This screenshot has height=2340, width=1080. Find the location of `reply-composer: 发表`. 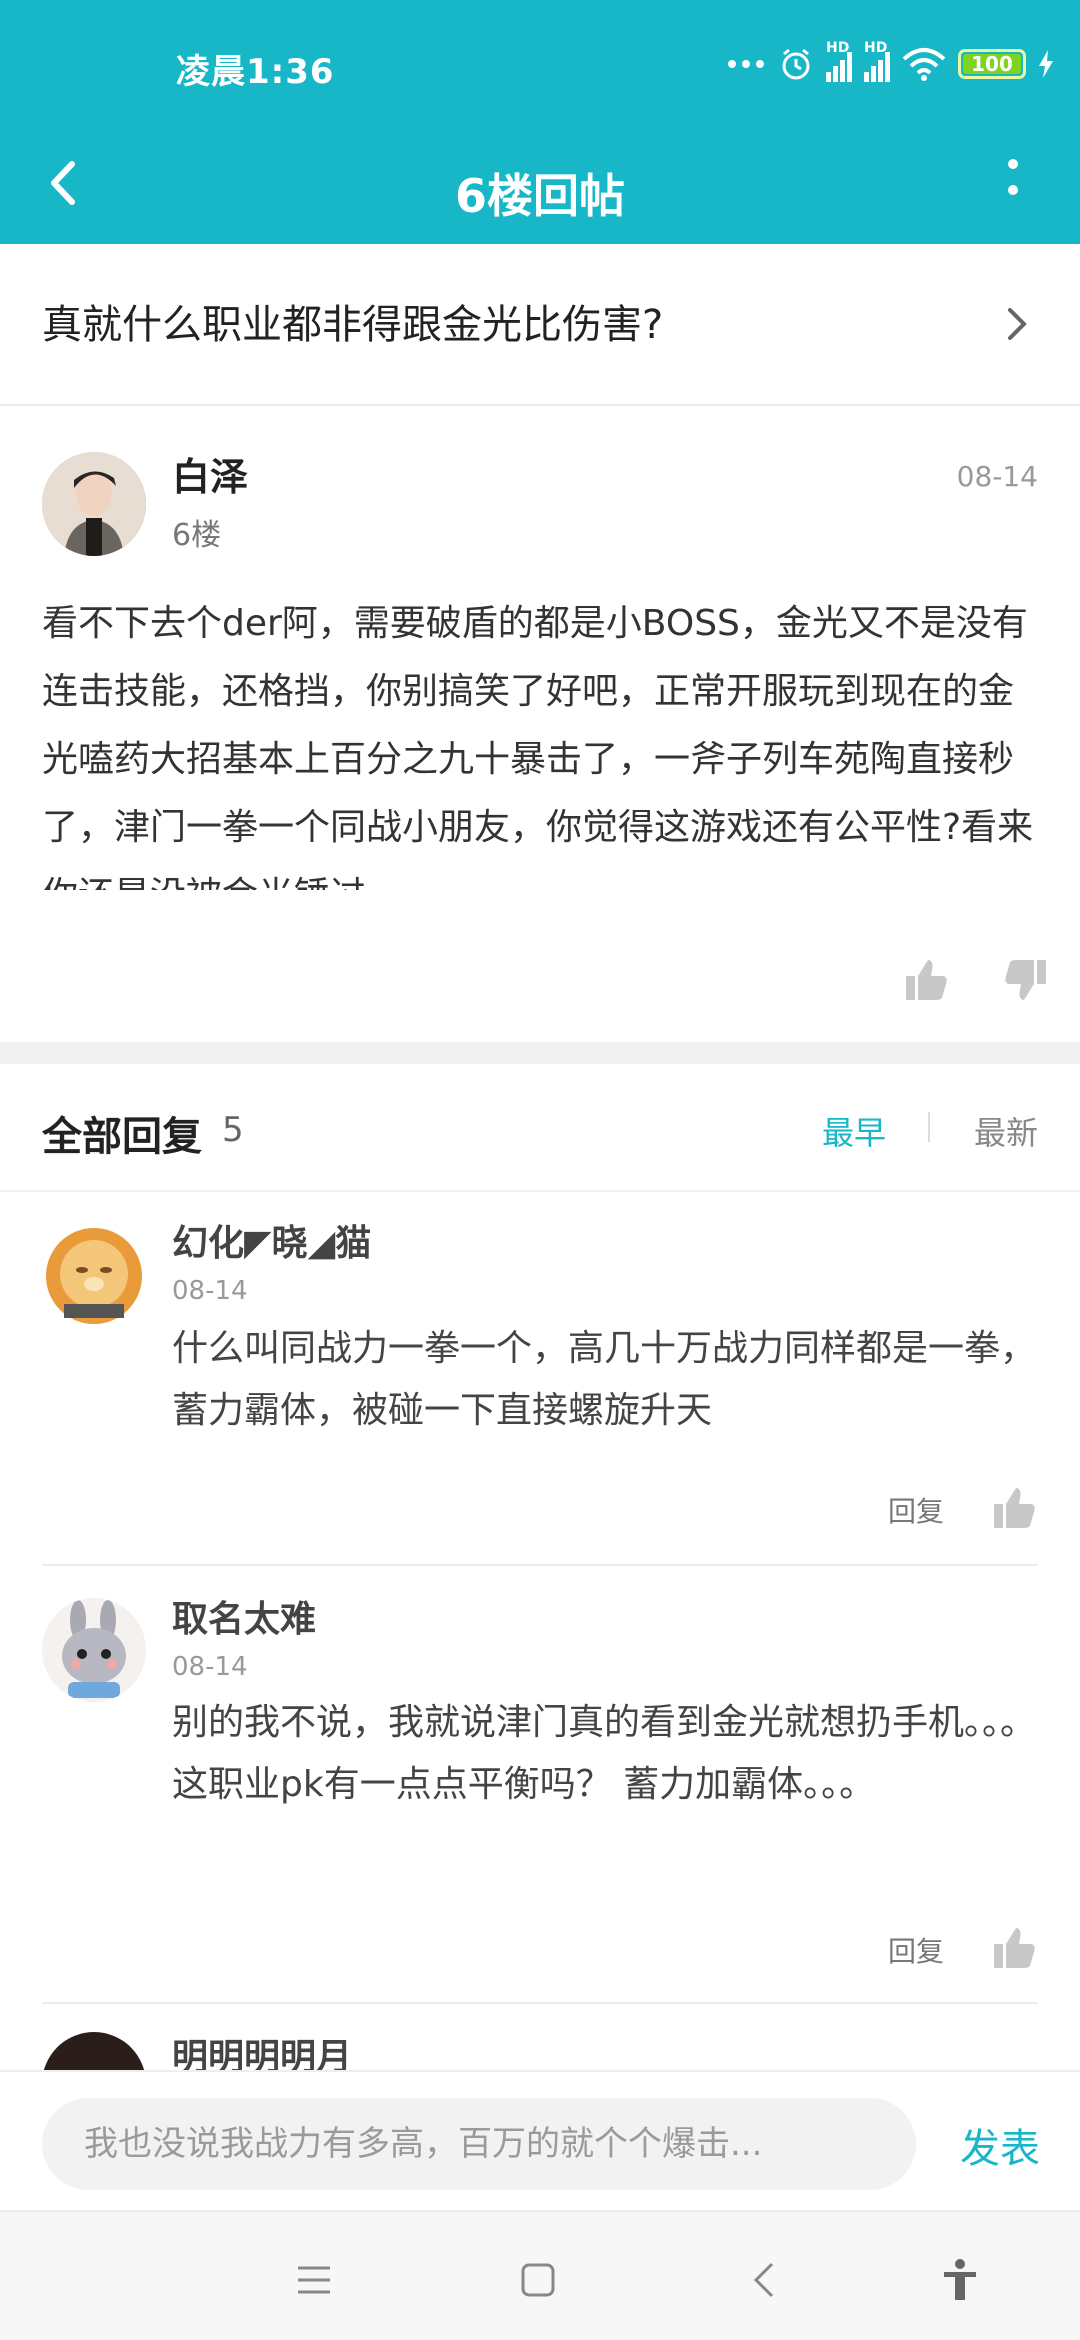

reply-composer: 发表 is located at coordinates (540, 2140).